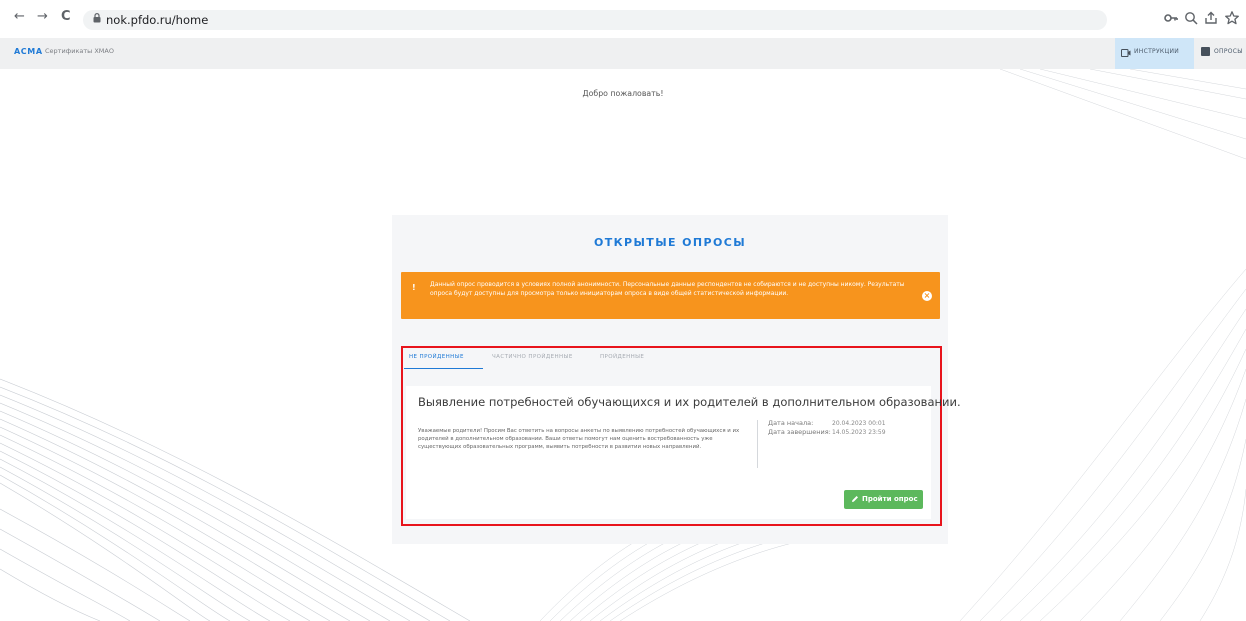  I want to click on certificates-link: Сертификаты ХМАО, so click(79, 51).